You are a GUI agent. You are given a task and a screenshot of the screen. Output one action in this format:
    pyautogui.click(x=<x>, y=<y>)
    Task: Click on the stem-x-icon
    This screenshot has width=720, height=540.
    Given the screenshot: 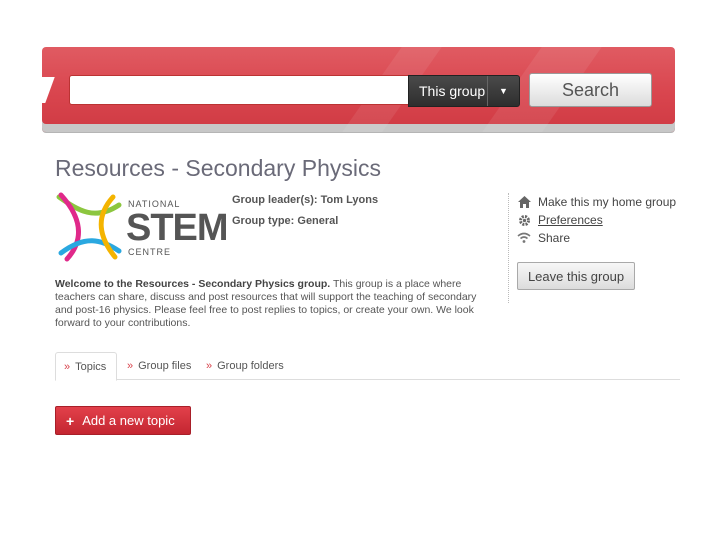 What is the action you would take?
    pyautogui.click(x=89, y=227)
    